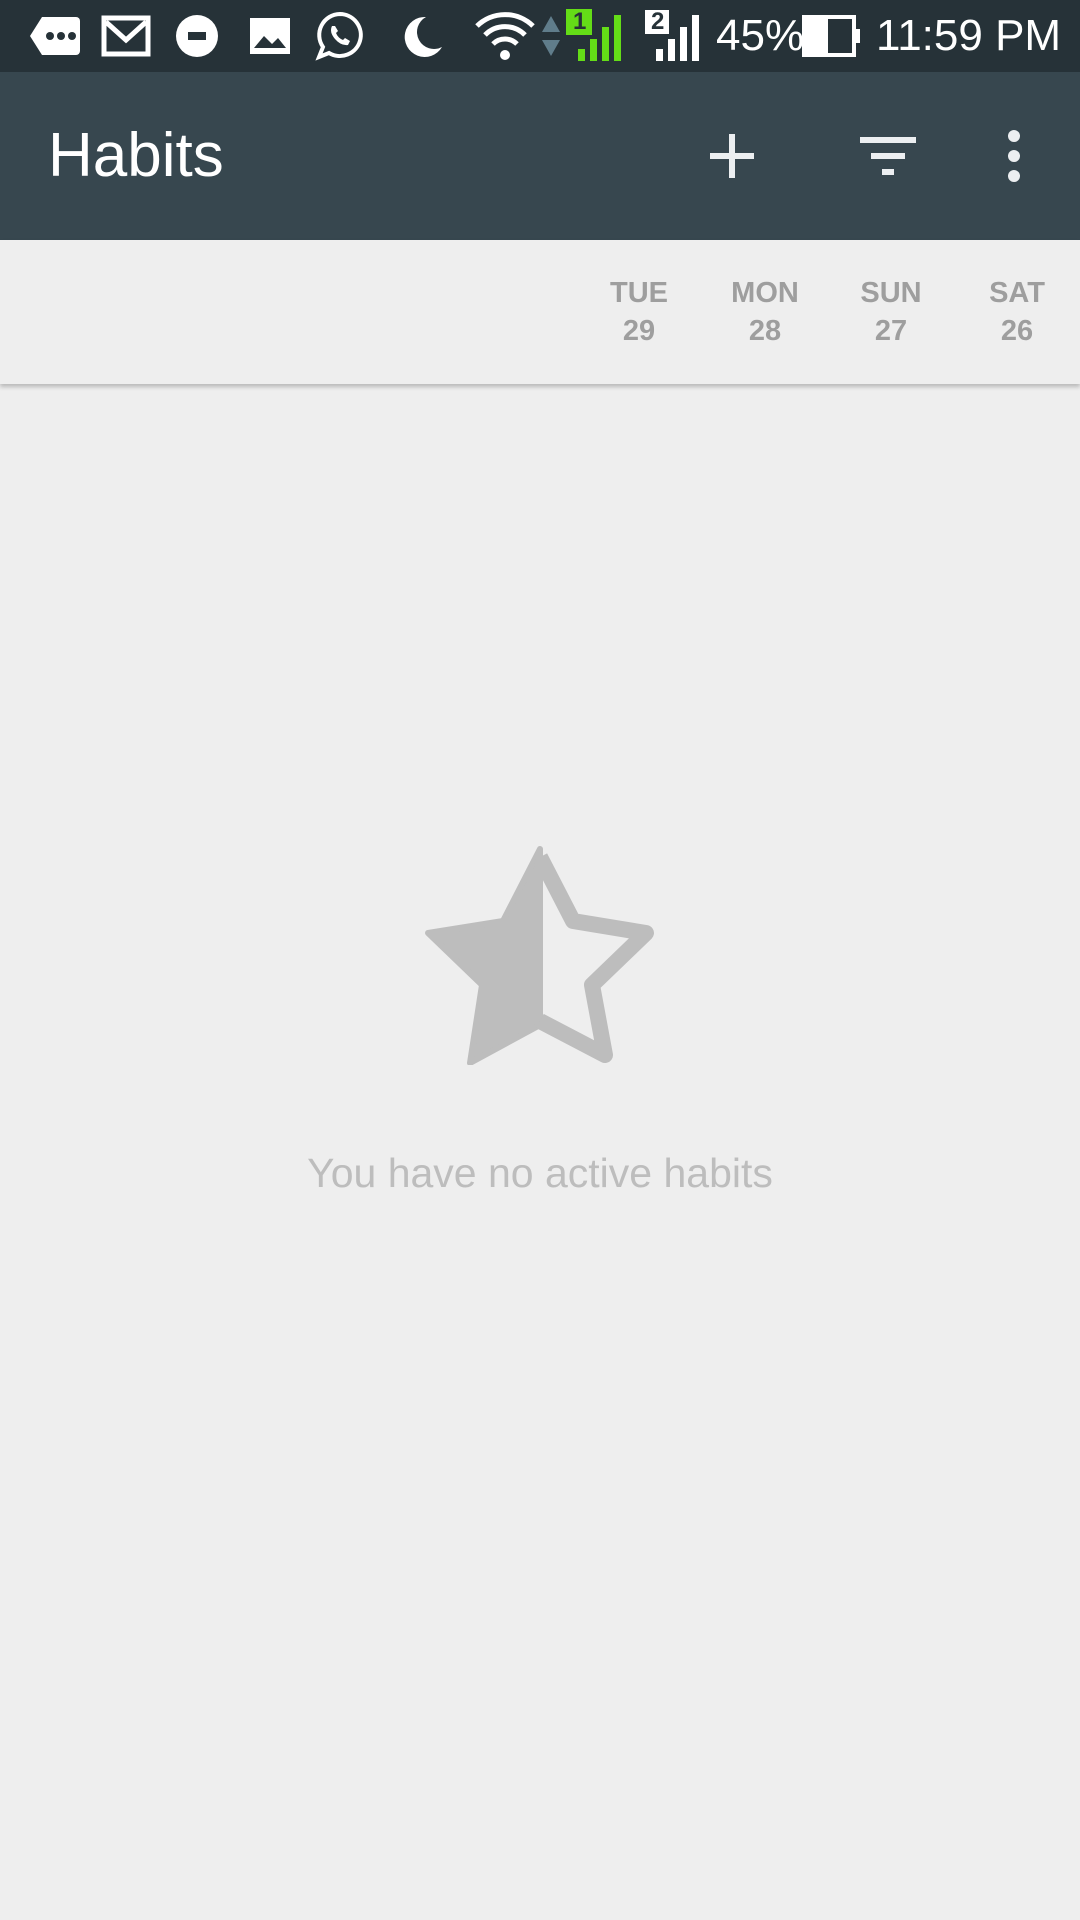 This screenshot has width=1080, height=1920. What do you see at coordinates (765, 331) in the screenshot?
I see `day-date: 28` at bounding box center [765, 331].